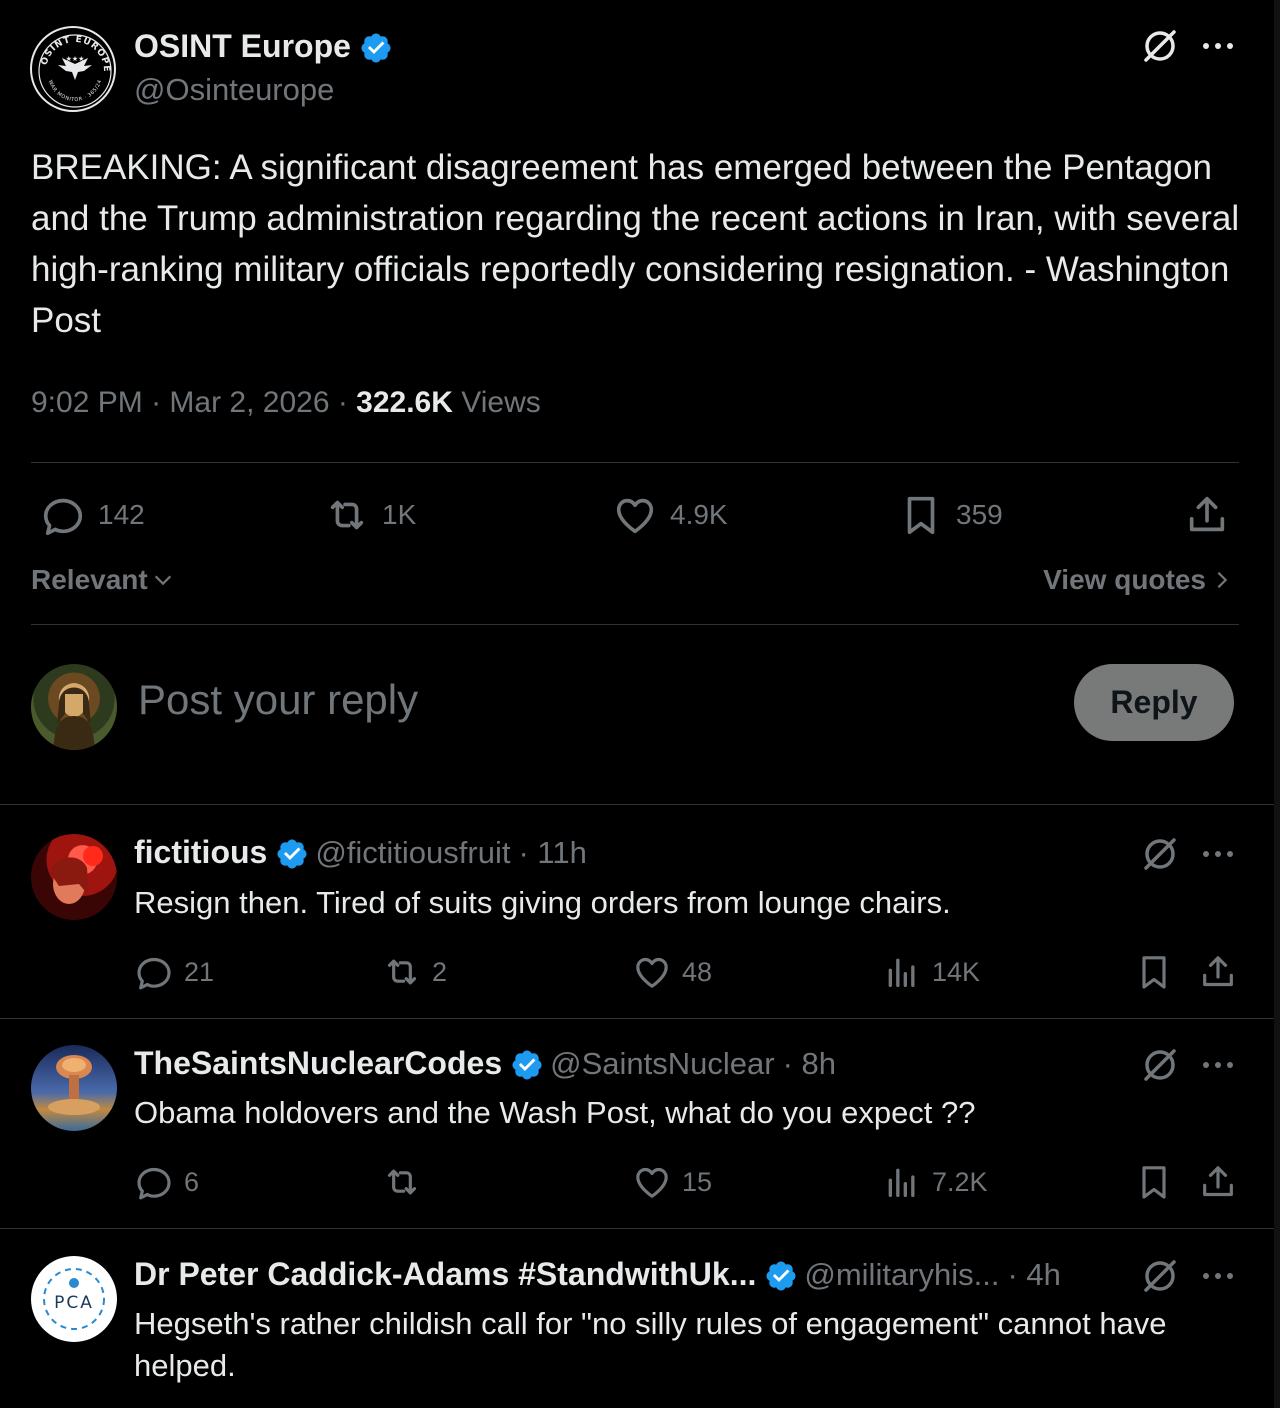 The width and height of the screenshot is (1280, 1408). I want to click on view-quotes-link: View quotes, so click(1136, 580).